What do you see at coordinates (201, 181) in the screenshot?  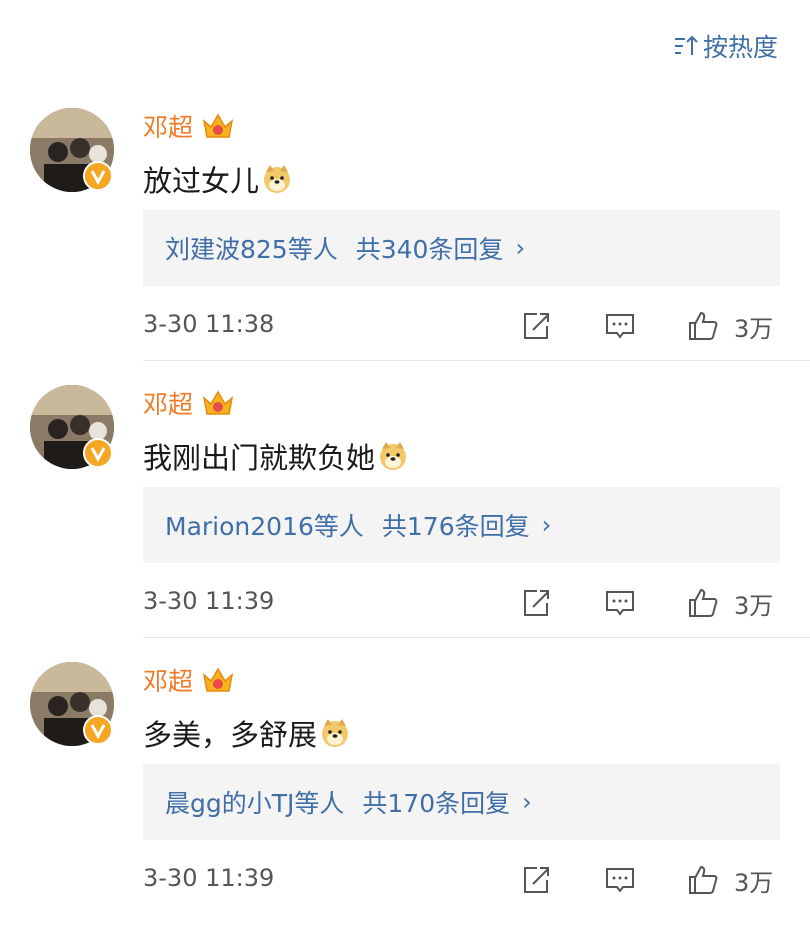 I see `comment-text-body: 放过女儿` at bounding box center [201, 181].